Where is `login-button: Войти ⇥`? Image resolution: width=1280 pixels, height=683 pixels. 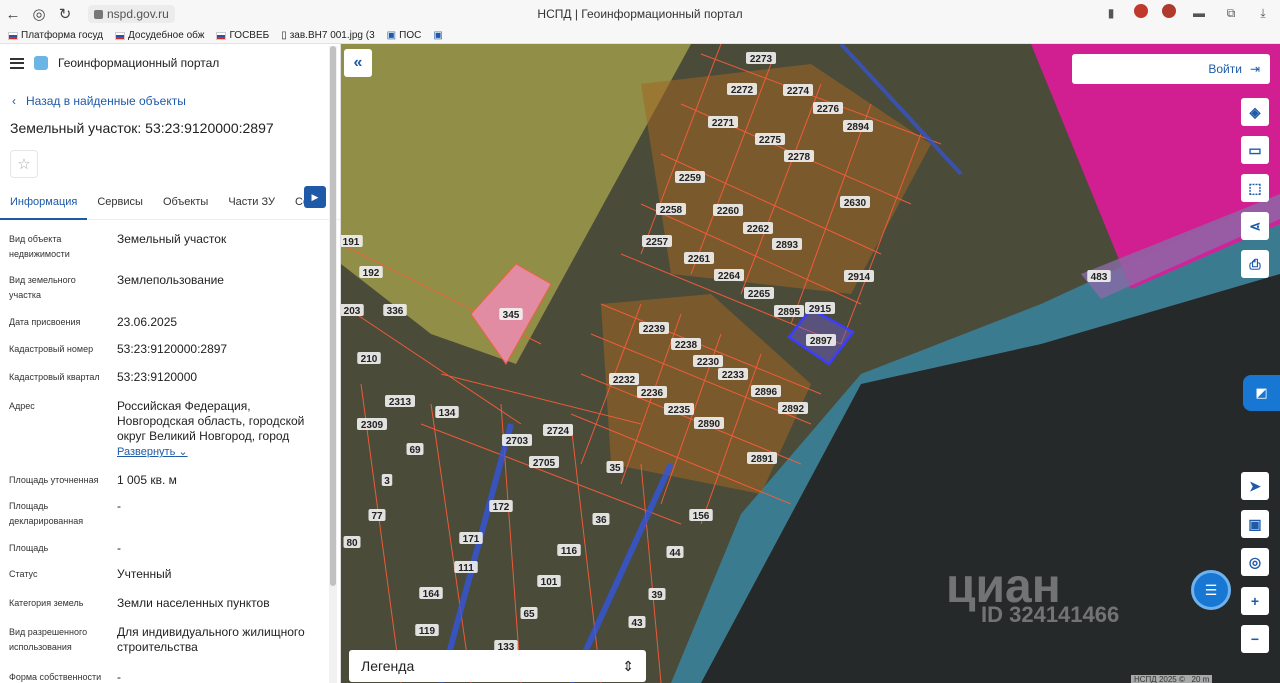 login-button: Войти ⇥ is located at coordinates (1171, 69).